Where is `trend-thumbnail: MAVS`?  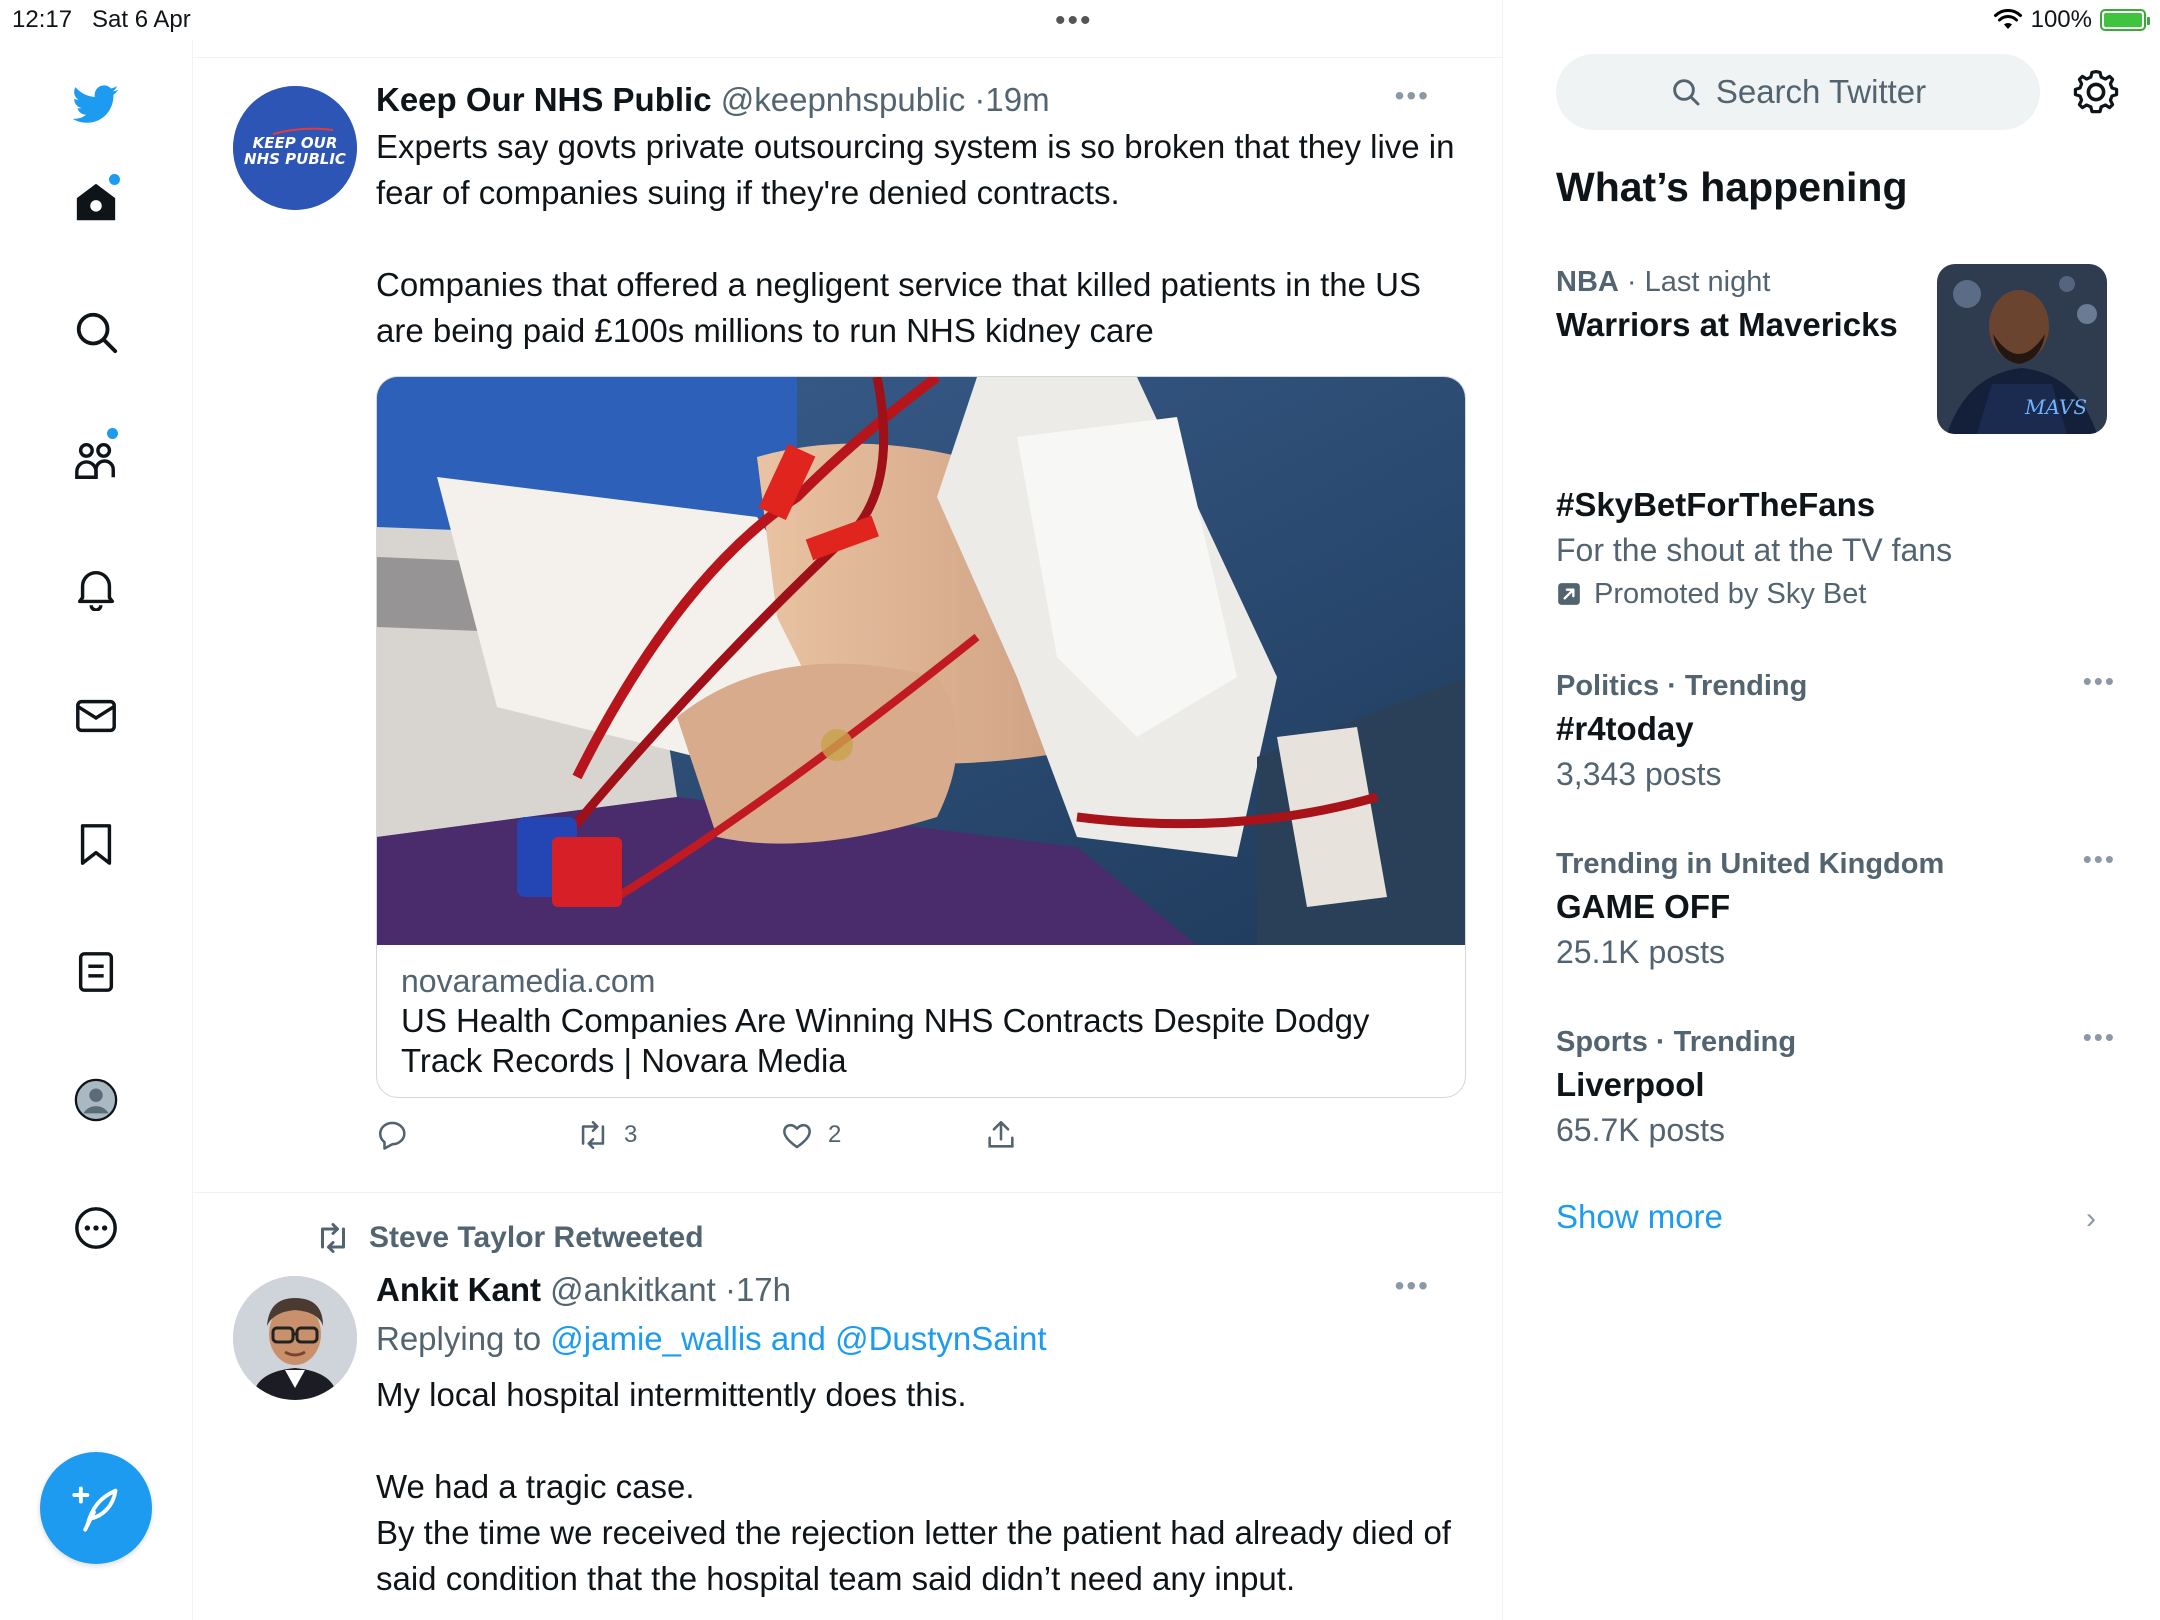
trend-thumbnail: MAVS is located at coordinates (2022, 349).